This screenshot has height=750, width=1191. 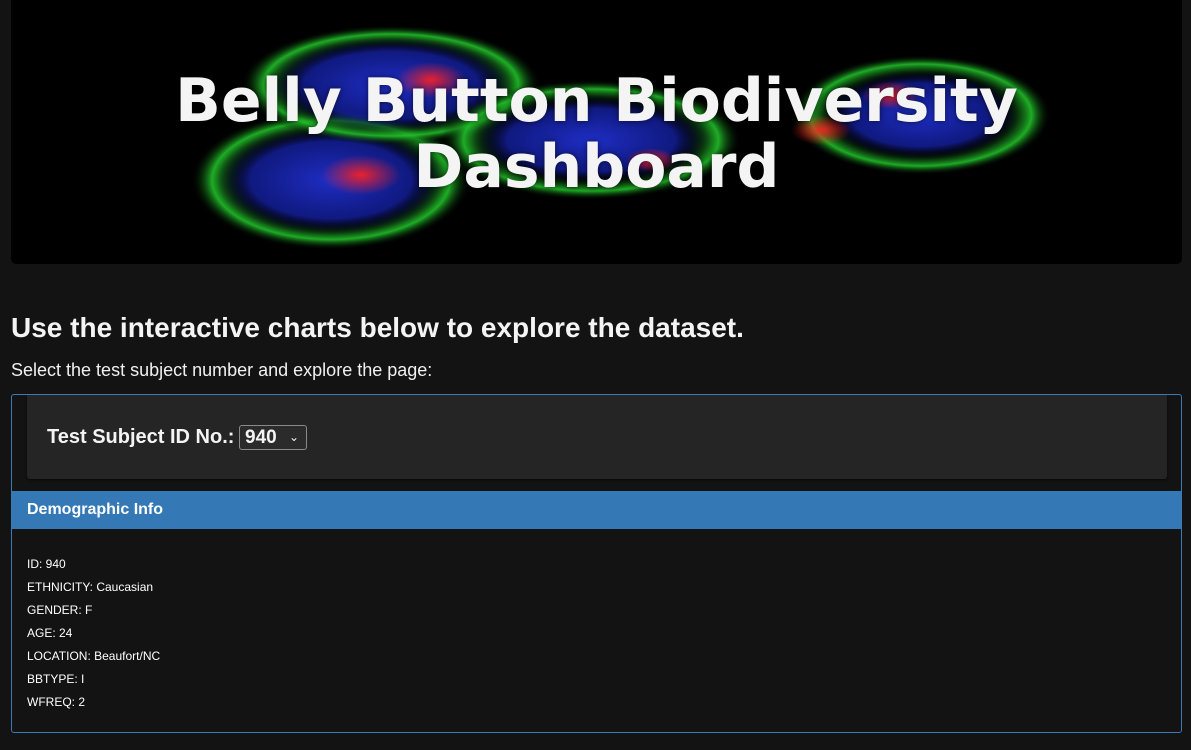 I want to click on subject-selector-well: Test Subject ID No.: 940 ⌄, so click(x=597, y=437).